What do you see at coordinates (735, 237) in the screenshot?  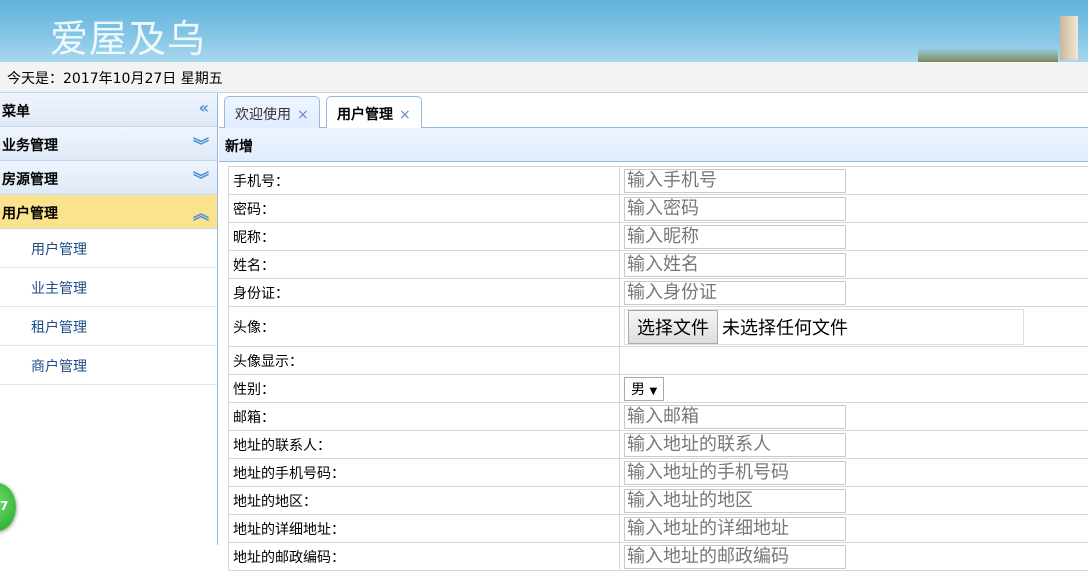 I see `text-input: 输入昵称` at bounding box center [735, 237].